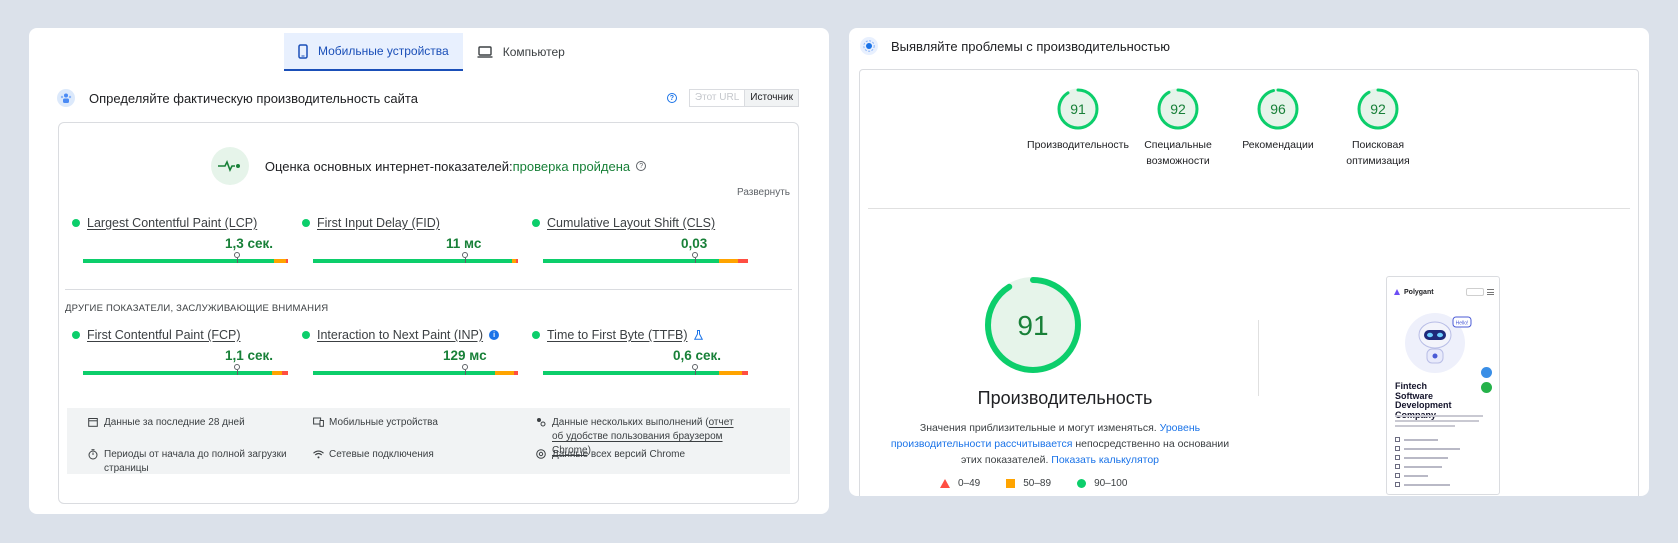 The width and height of the screenshot is (1678, 543). What do you see at coordinates (671, 98) in the screenshot?
I see `info-icon: ?` at bounding box center [671, 98].